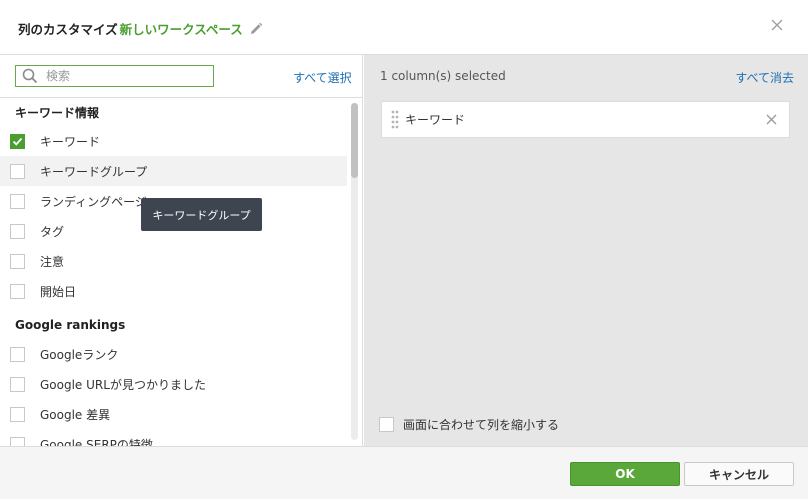 The width and height of the screenshot is (808, 499). Describe the element at coordinates (771, 119) in the screenshot. I see `remove-icon` at that location.